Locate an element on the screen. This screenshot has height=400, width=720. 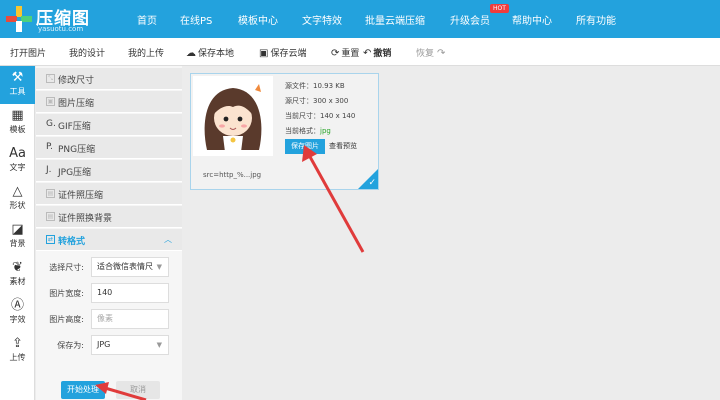
template-icon: ▦ is located at coordinates (17, 115).